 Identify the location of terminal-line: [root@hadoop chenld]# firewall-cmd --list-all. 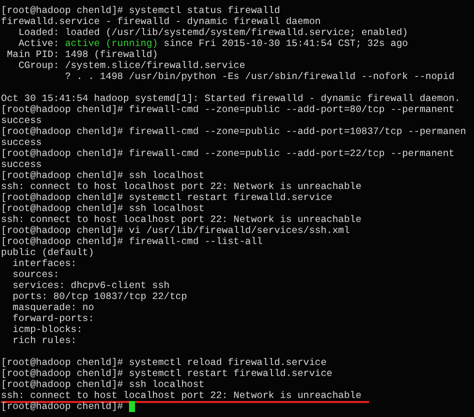
(132, 241).